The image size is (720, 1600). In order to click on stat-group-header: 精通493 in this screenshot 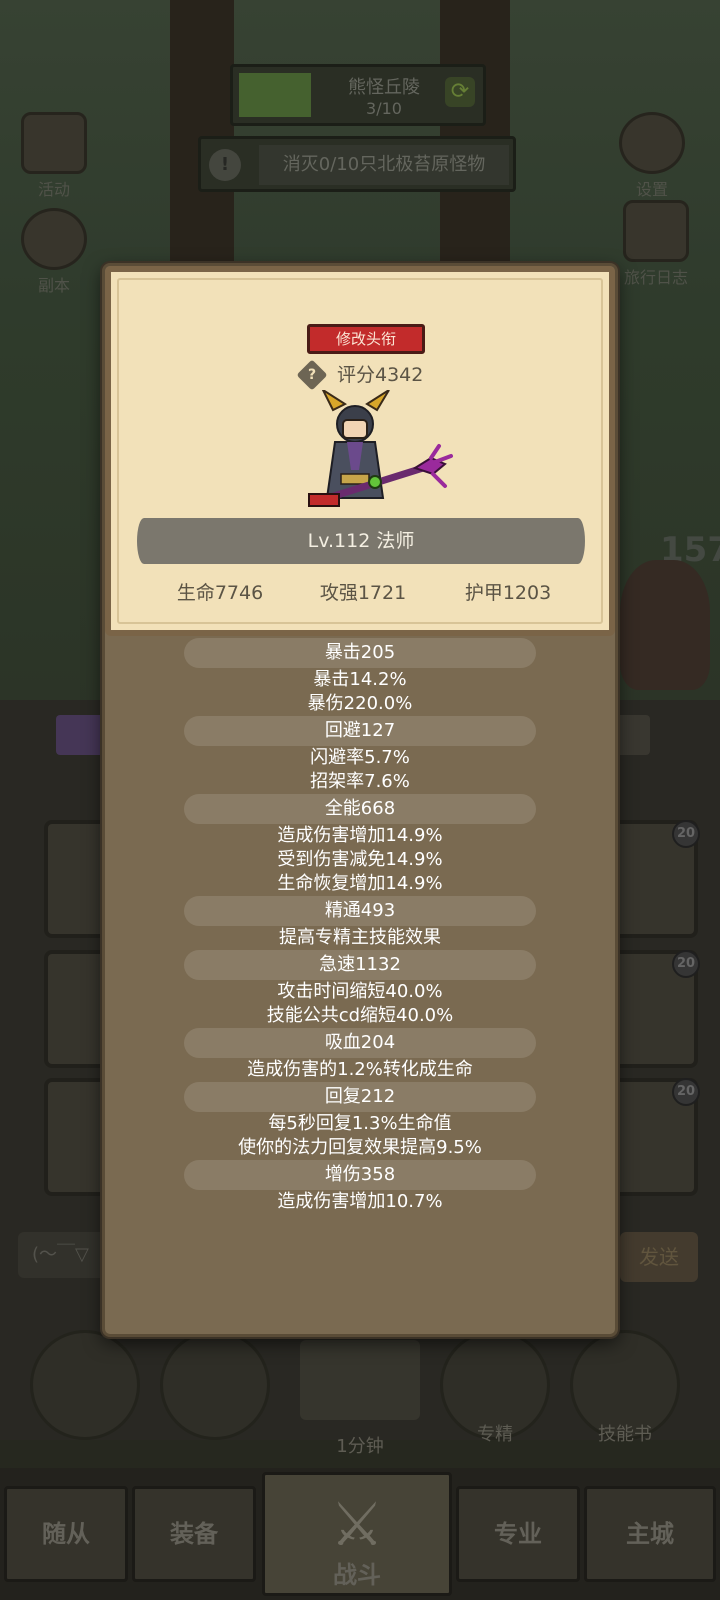, I will do `click(360, 911)`.